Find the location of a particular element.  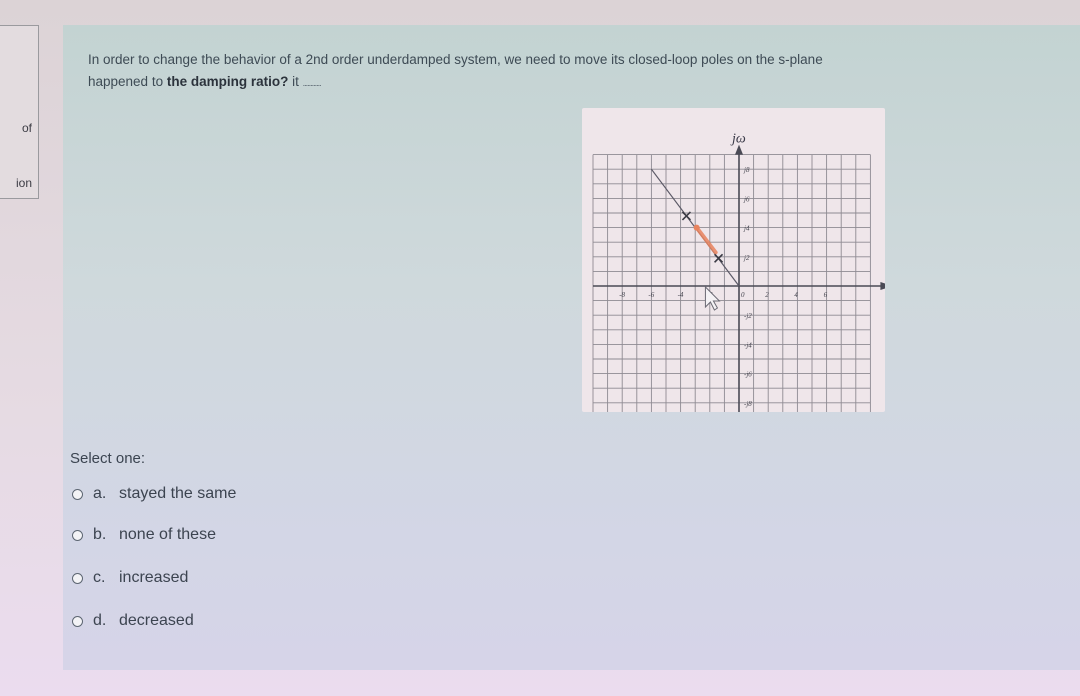

y-tick-label: -j6 is located at coordinates (748, 375).